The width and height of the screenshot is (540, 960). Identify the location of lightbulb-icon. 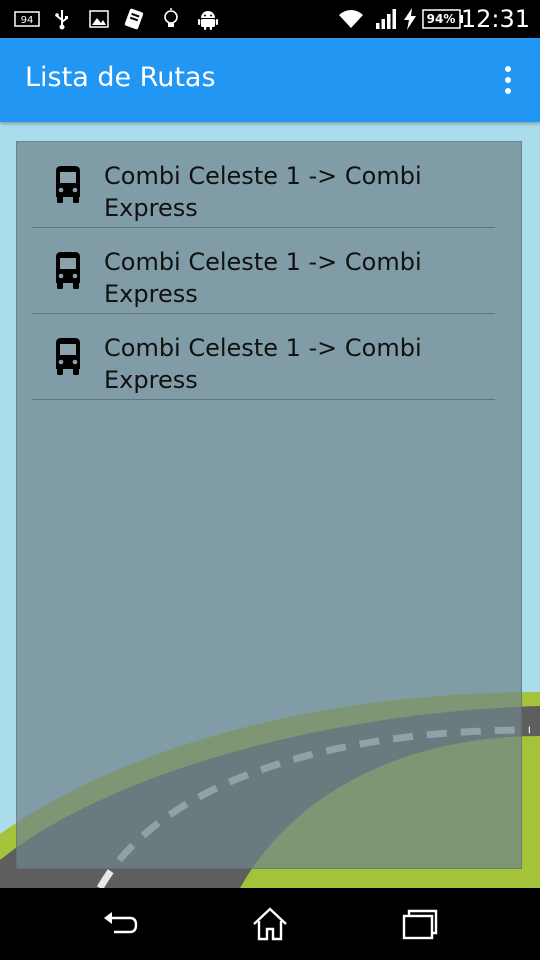
(171, 19).